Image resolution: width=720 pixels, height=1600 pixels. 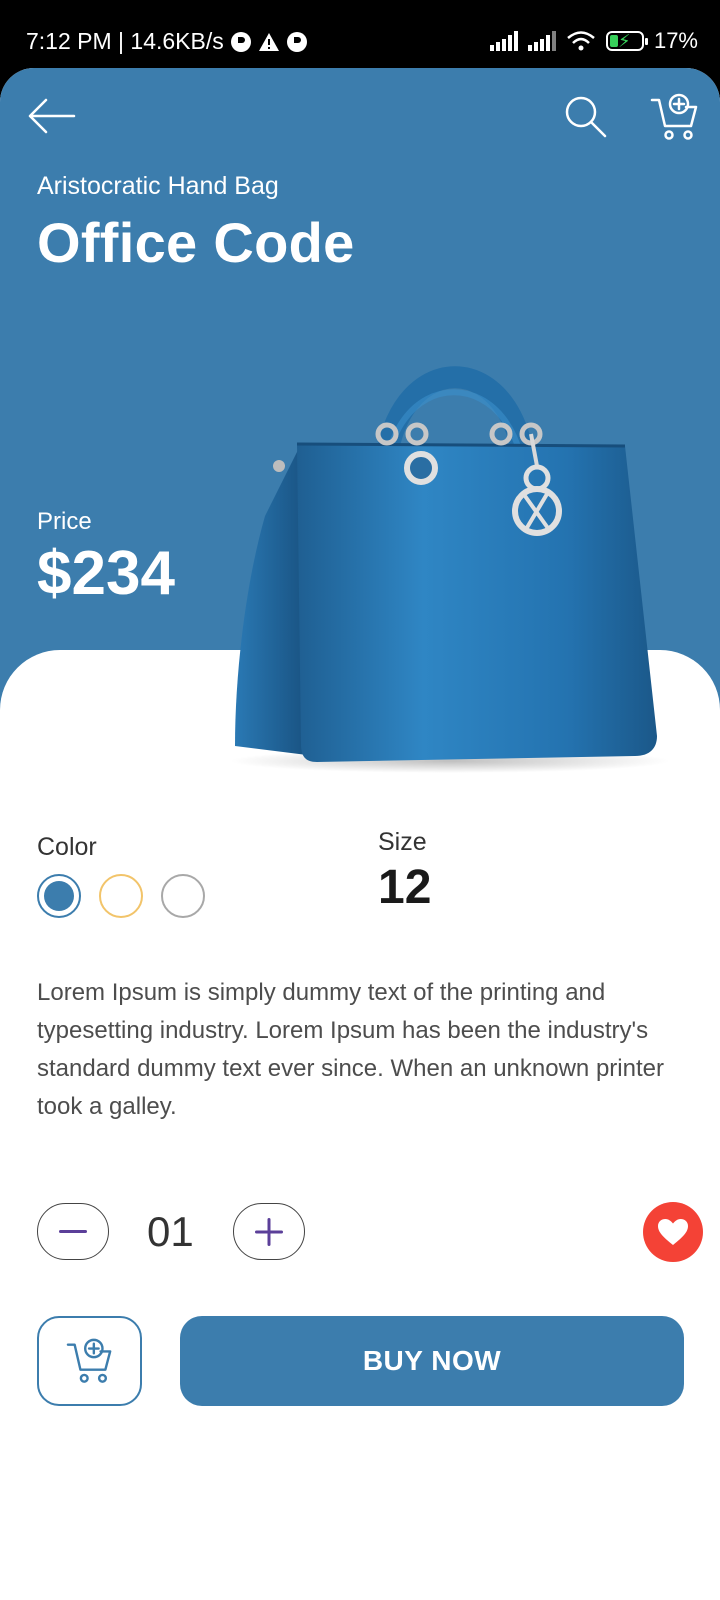 What do you see at coordinates (125, 41) in the screenshot?
I see `status-time-speed: 7:12 PM | 14.6KB/s` at bounding box center [125, 41].